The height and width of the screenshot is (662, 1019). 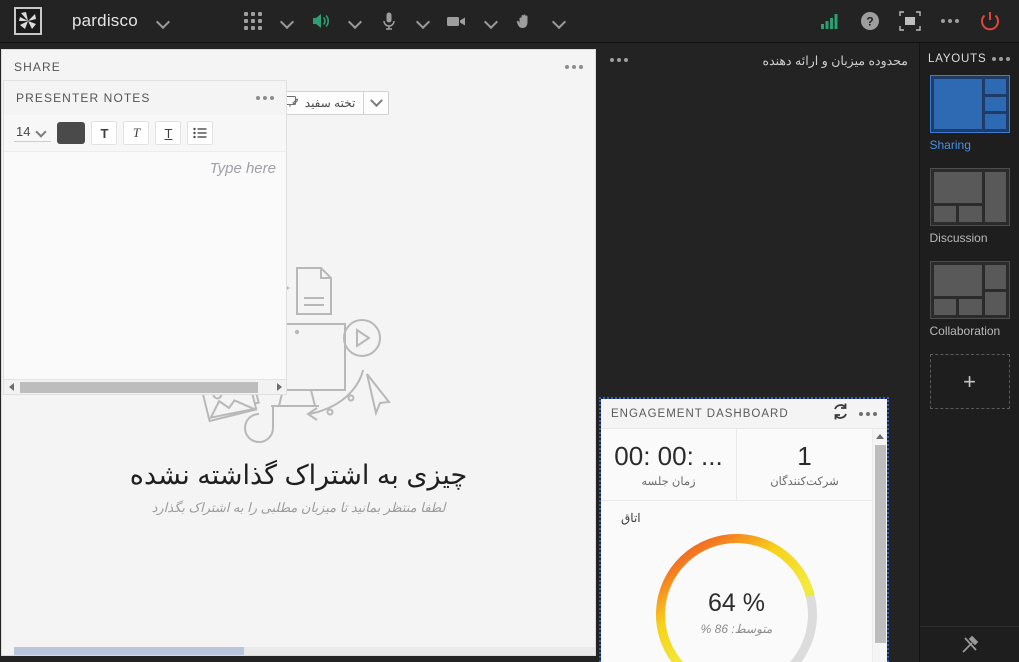 What do you see at coordinates (163, 21) in the screenshot?
I see `room-menu-chevron-down-icon` at bounding box center [163, 21].